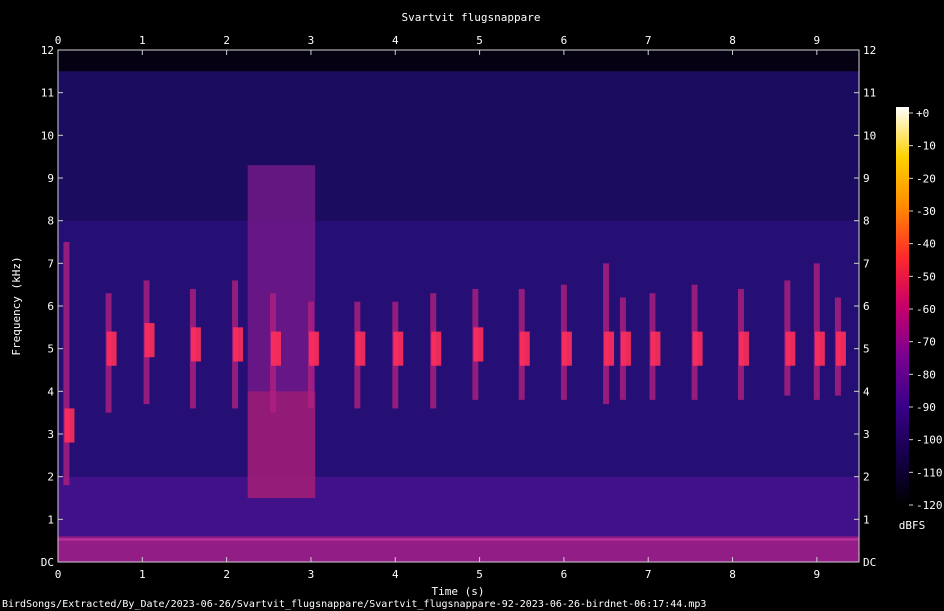 Image resolution: width=944 pixels, height=611 pixels. I want to click on y-tick-label: 8, so click(50, 221).